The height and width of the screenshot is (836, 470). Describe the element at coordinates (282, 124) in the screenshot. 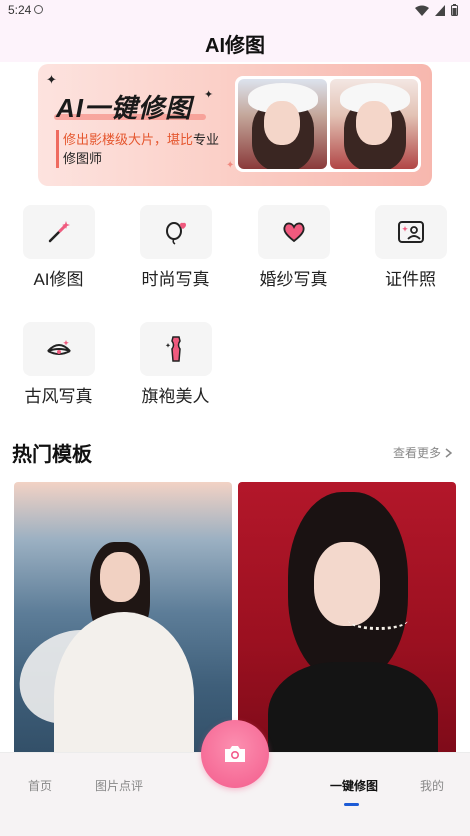

I see `before-photo` at that location.